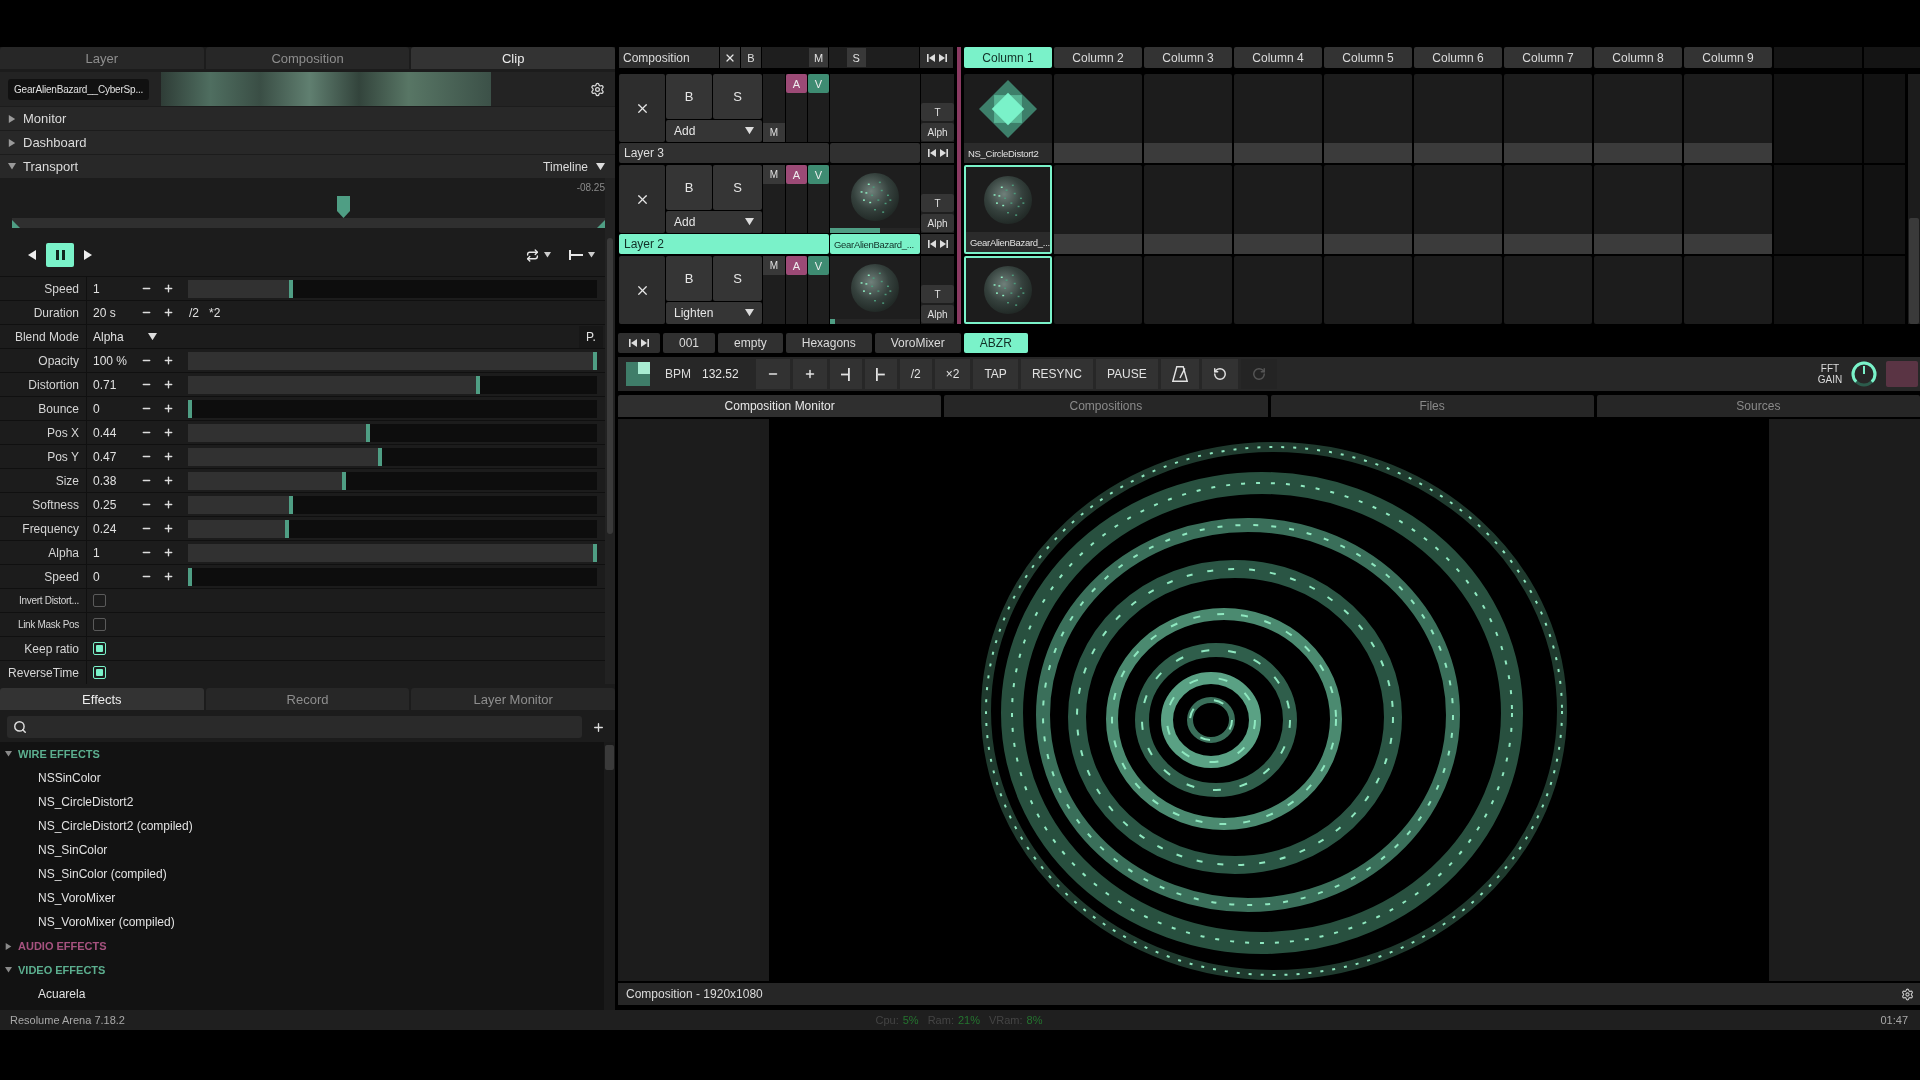 This screenshot has height=1080, width=1920. Describe the element at coordinates (880, 374) in the screenshot. I see `nudge-forward-button` at that location.